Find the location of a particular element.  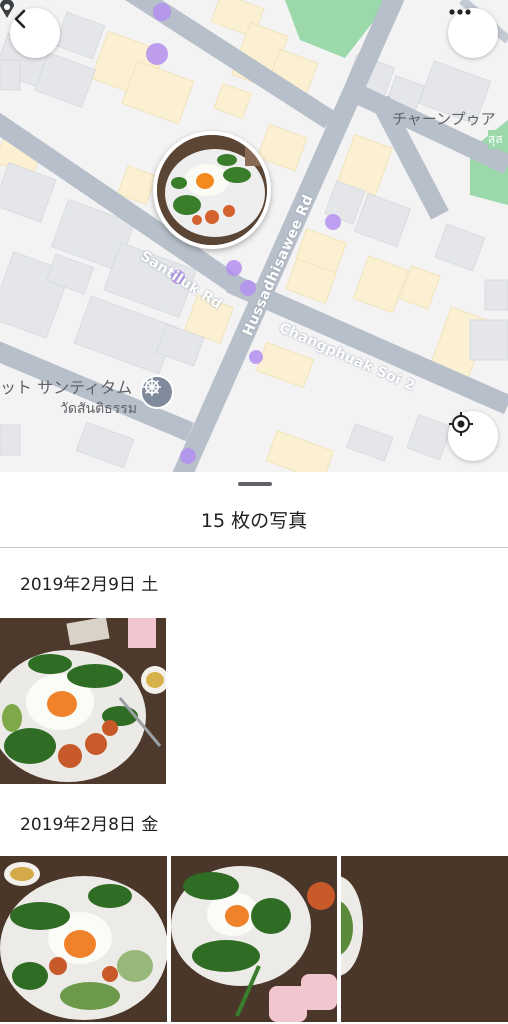

date-header-2: 2019年2月8日 金 is located at coordinates (89, 825).